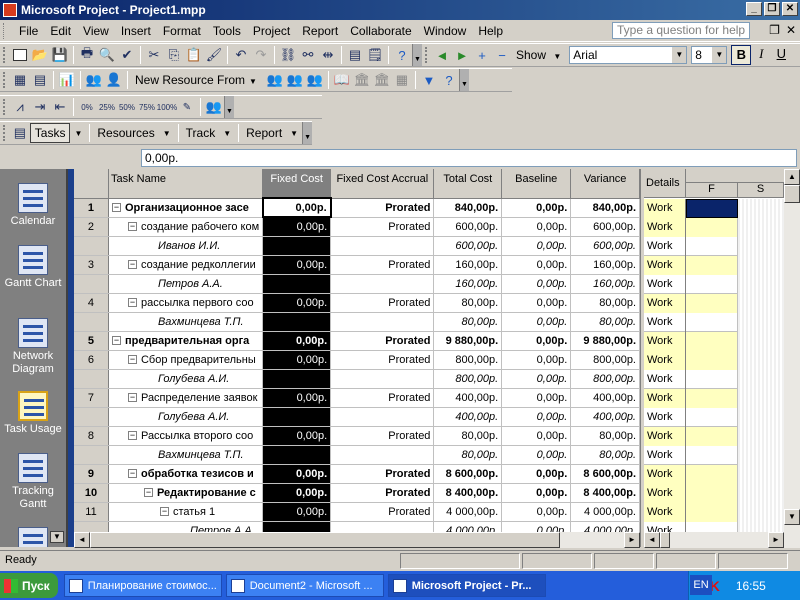 The image size is (800, 600). What do you see at coordinates (791, 30) in the screenshot?
I see `doc-close-icon: ✕` at bounding box center [791, 30].